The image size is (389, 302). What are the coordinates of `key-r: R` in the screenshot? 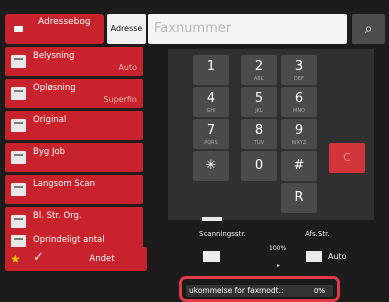 It's located at (299, 198).